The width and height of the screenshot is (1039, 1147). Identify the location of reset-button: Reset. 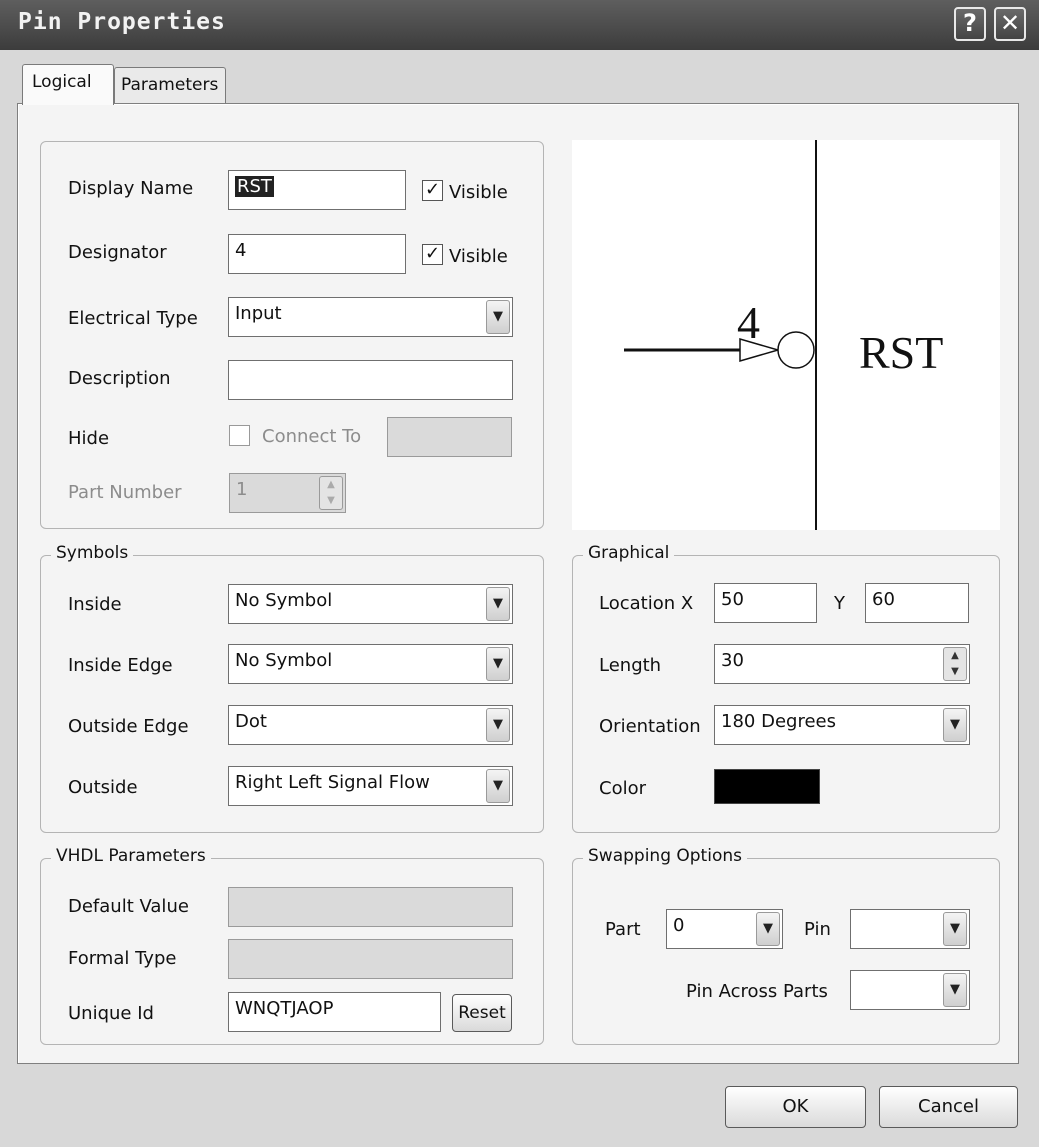
(482, 1013).